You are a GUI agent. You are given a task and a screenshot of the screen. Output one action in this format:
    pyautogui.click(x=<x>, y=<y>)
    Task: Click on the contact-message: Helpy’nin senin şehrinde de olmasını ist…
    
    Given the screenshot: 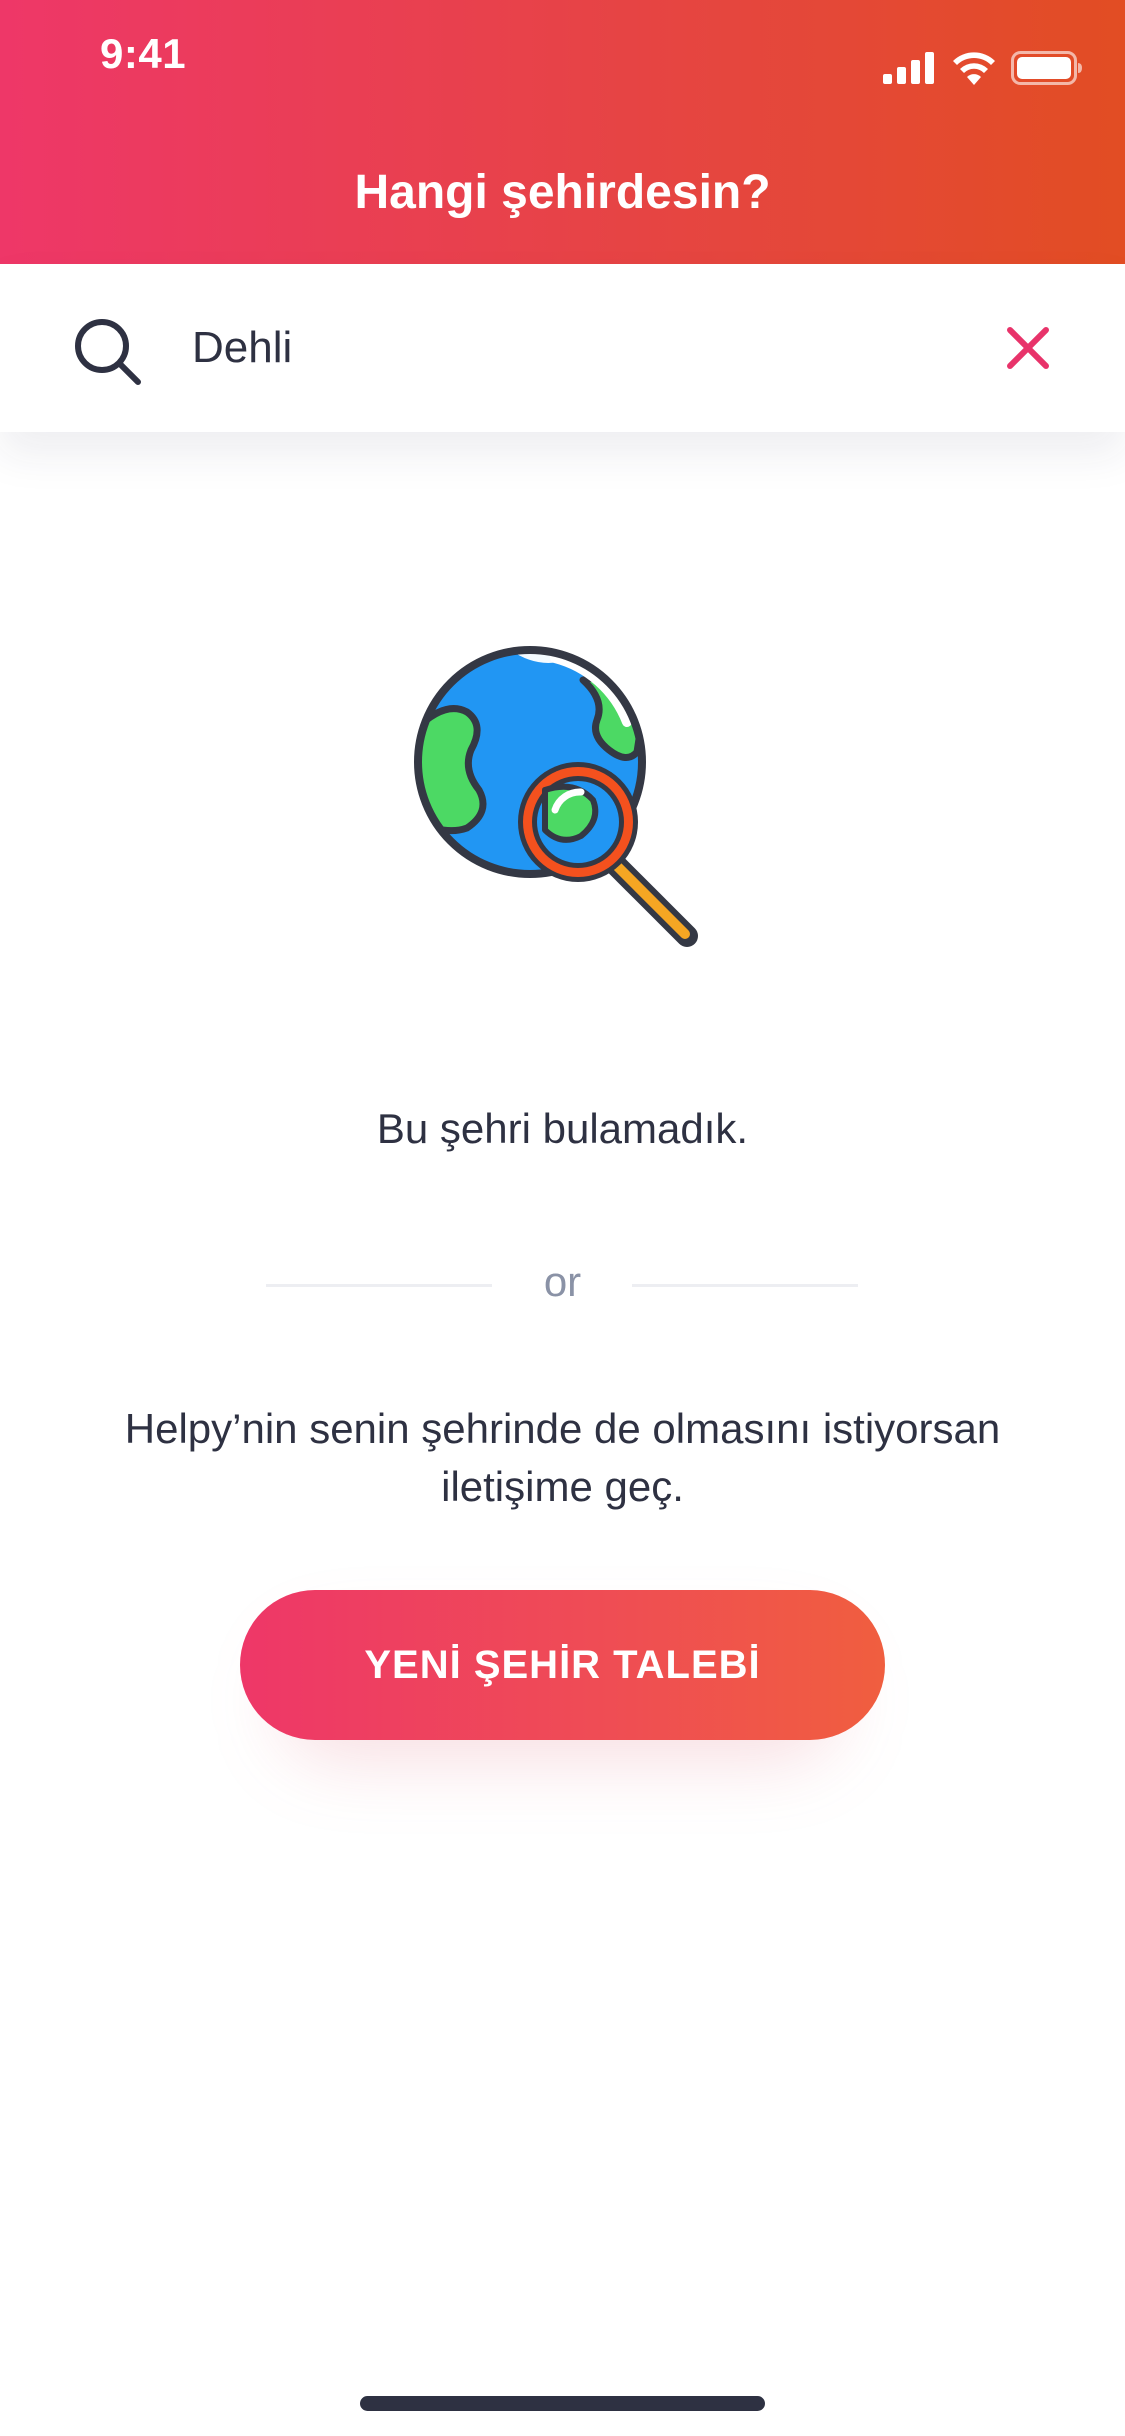 What is the action you would take?
    pyautogui.click(x=562, y=1457)
    